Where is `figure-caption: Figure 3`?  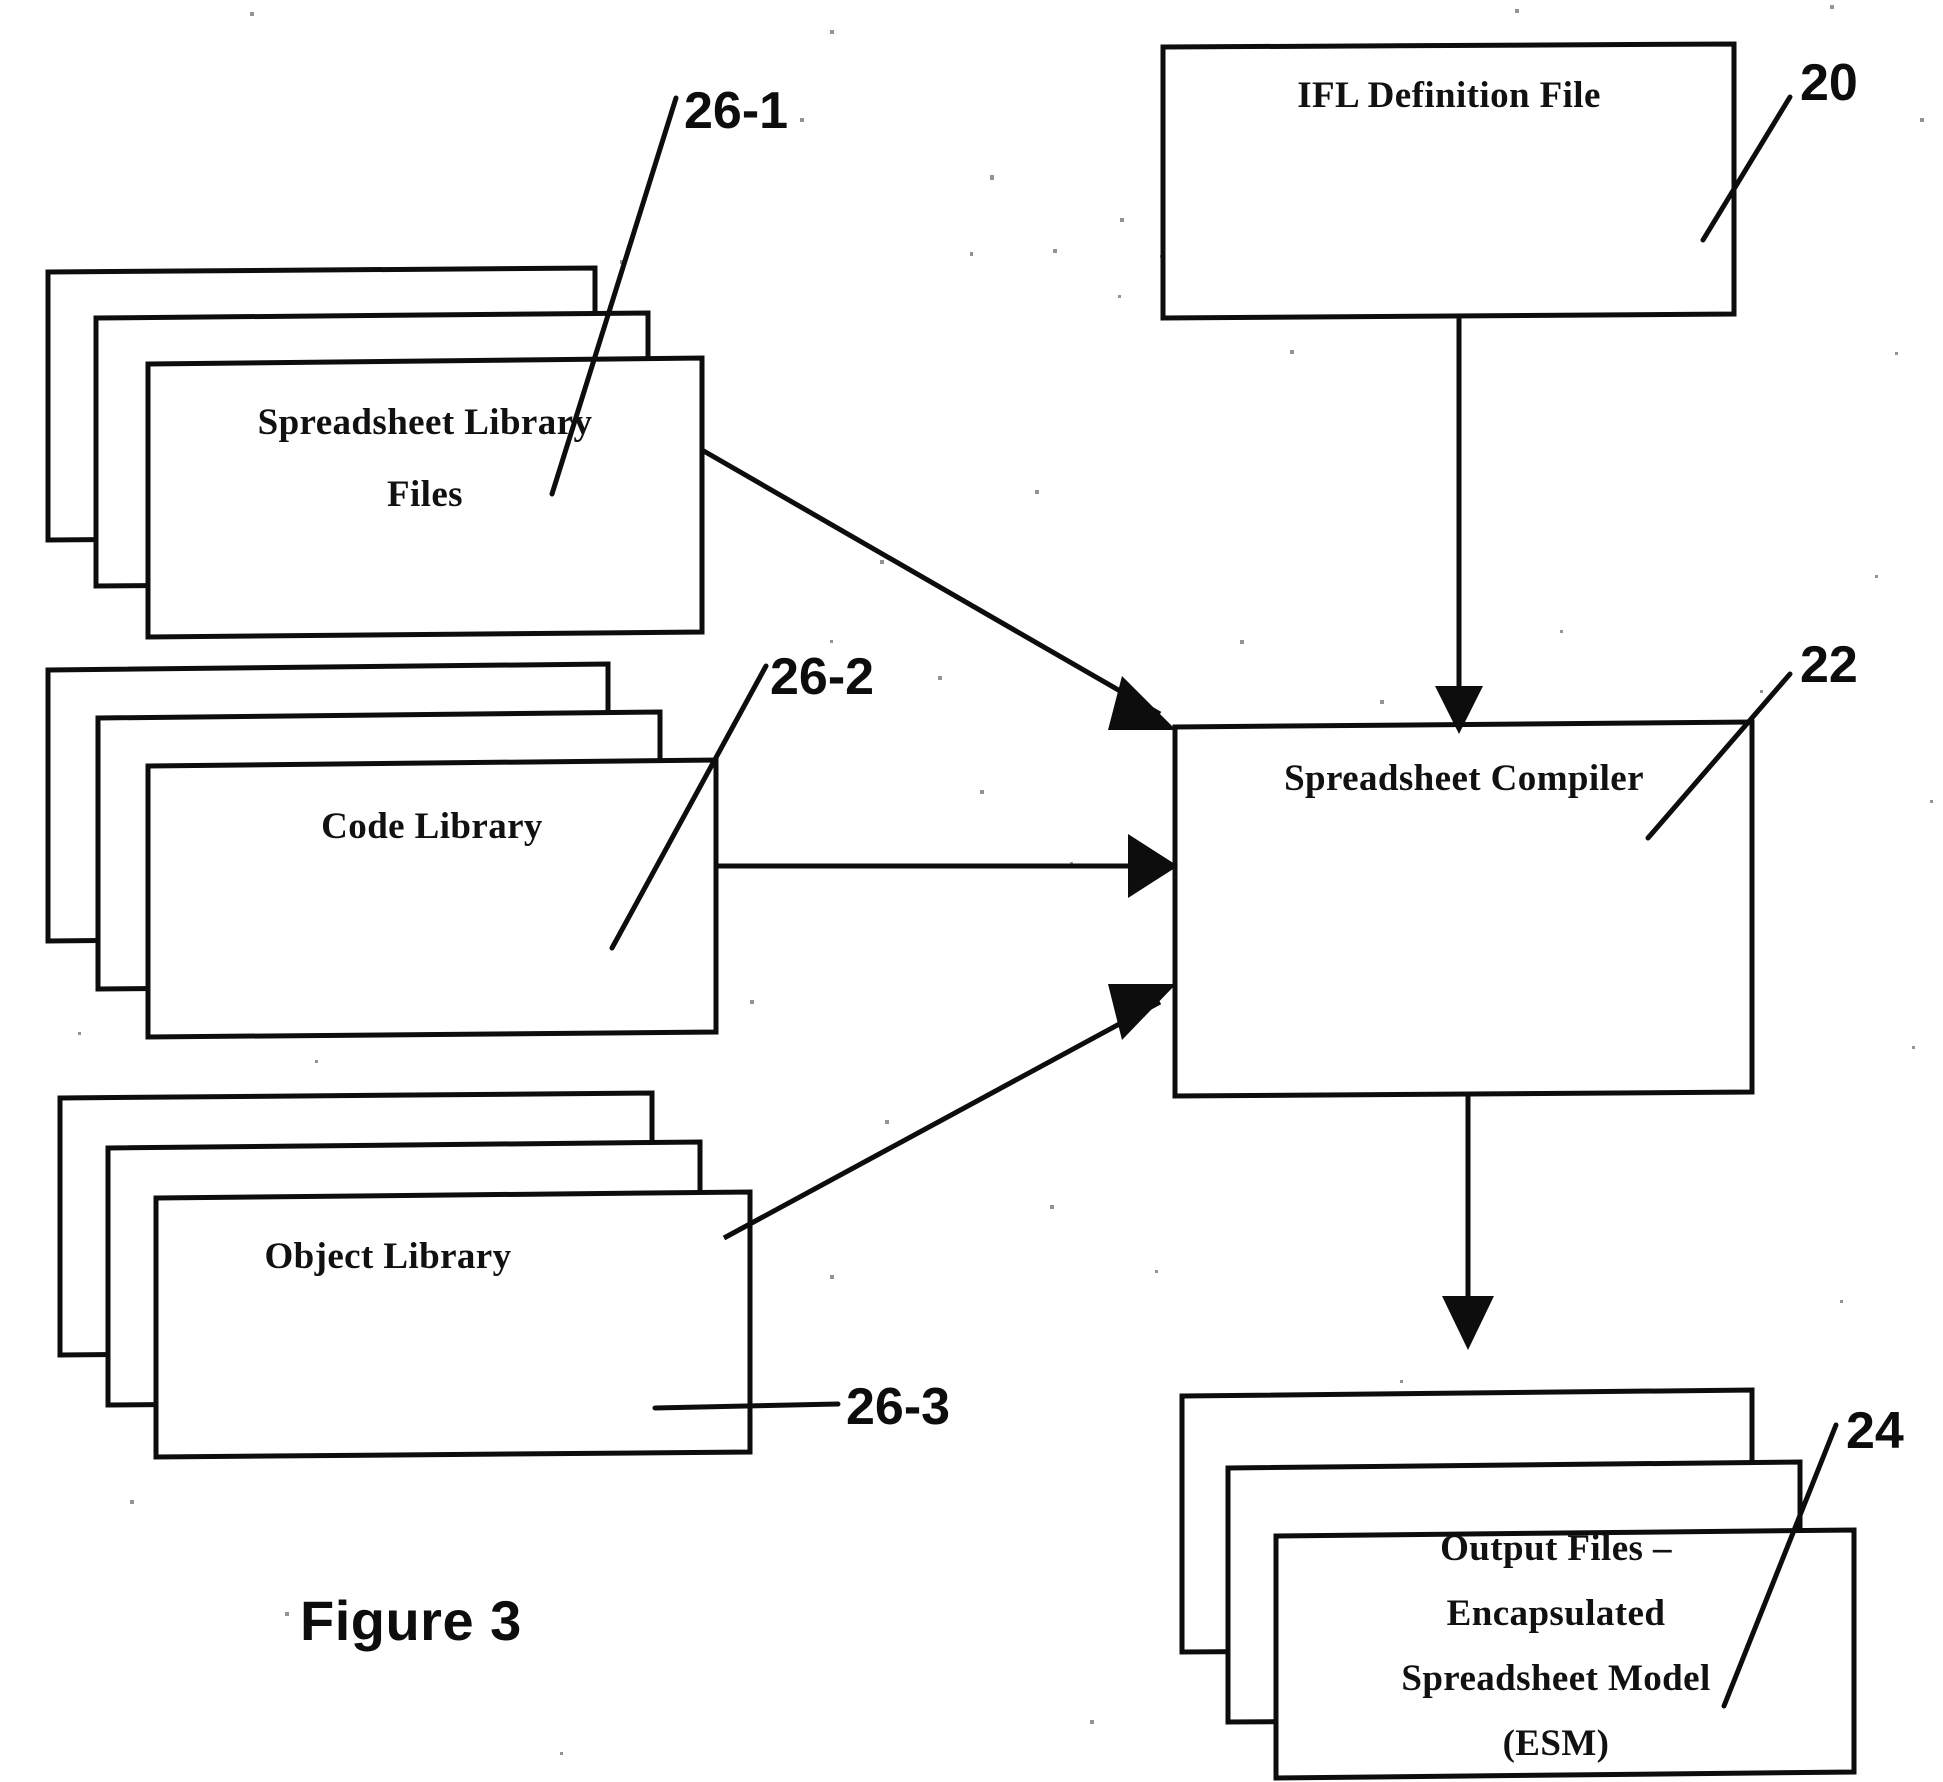 figure-caption: Figure 3 is located at coordinates (411, 1620).